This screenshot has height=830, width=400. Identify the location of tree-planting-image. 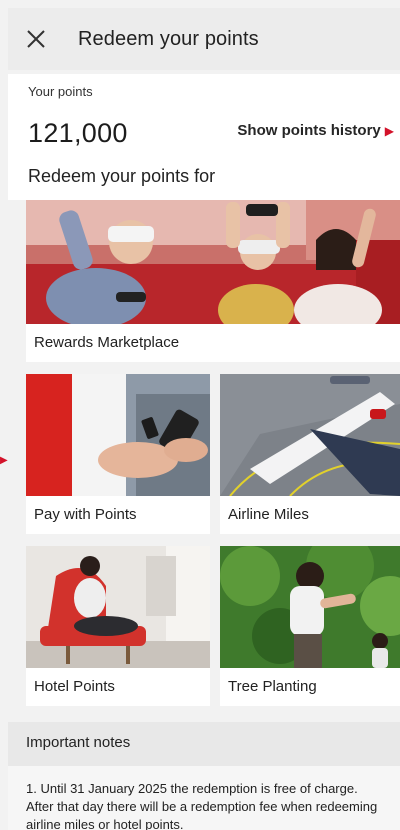
(310, 607).